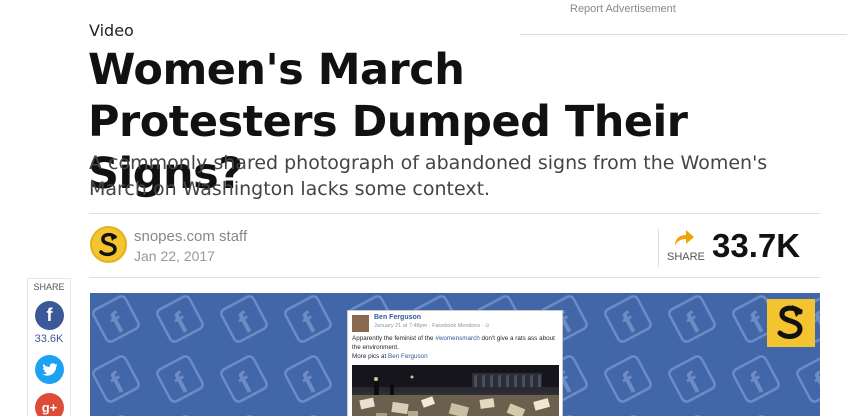 This screenshot has width=847, height=416. Describe the element at coordinates (394, 338) in the screenshot. I see `post-text-before: Apparently the feminist of the` at that location.